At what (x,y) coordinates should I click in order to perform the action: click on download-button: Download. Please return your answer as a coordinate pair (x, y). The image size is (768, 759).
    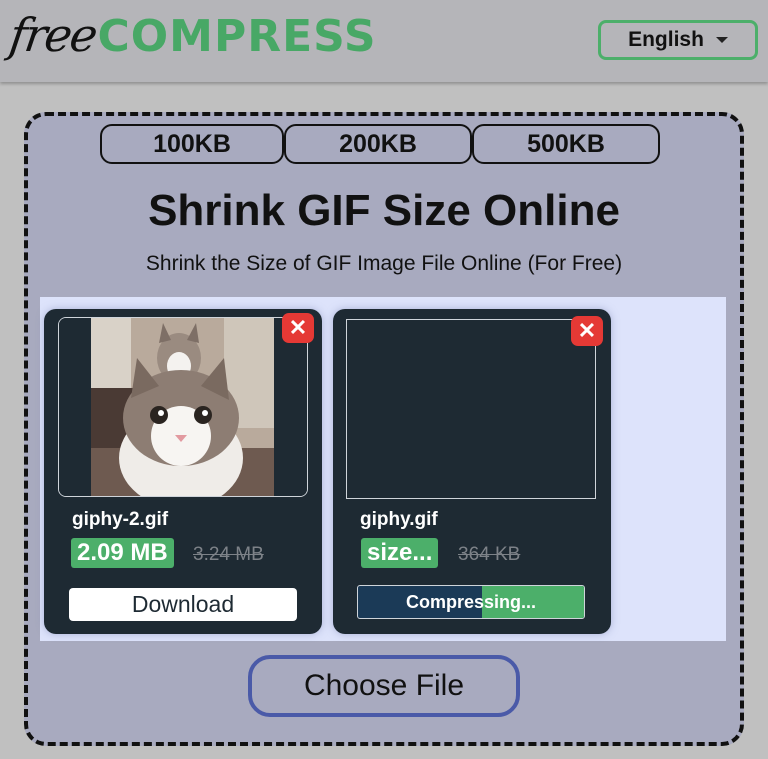
    Looking at the image, I should click on (183, 604).